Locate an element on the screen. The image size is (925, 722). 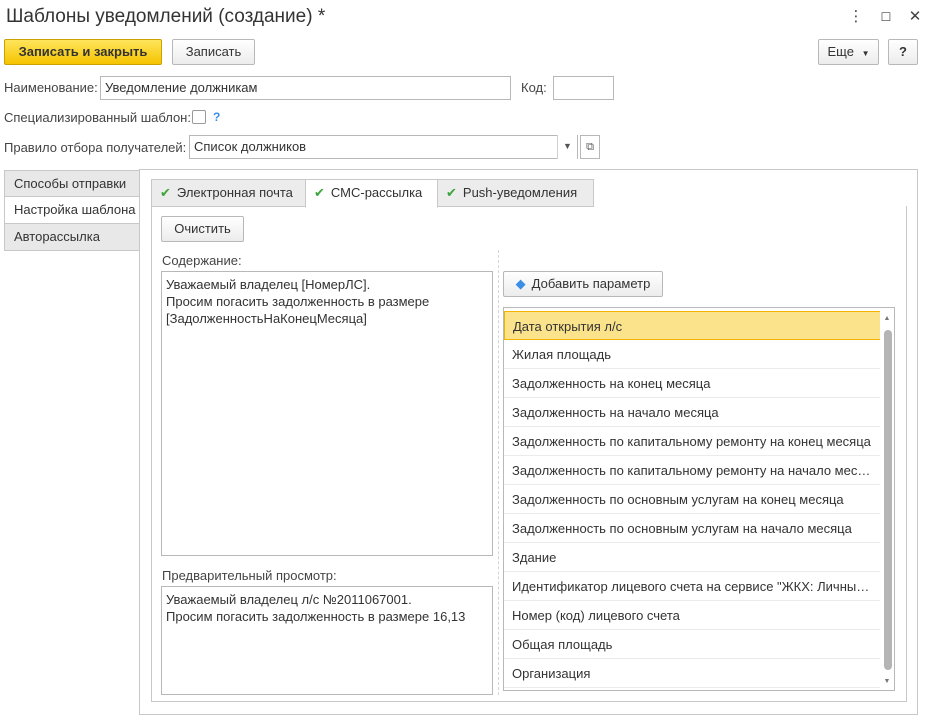
window-title: Шаблоны уведомлений (создание) * is located at coordinates (166, 16).